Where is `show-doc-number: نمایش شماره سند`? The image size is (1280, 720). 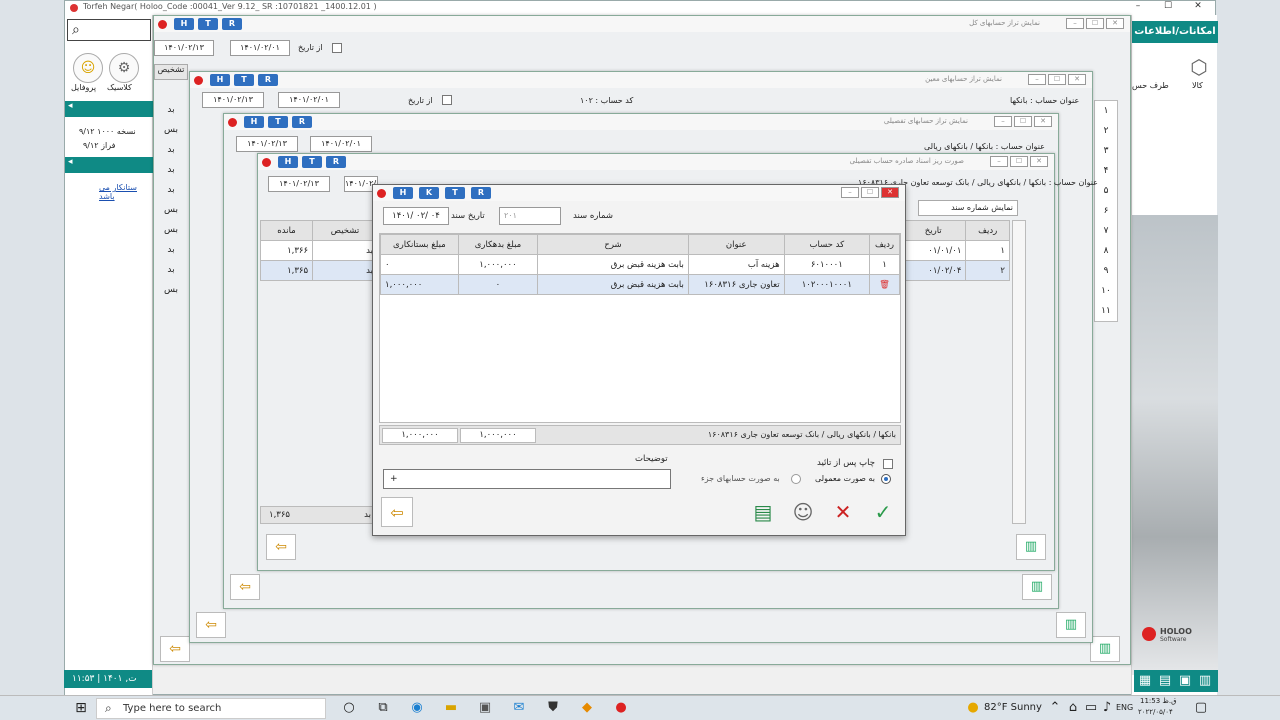
show-doc-number: نمایش شماره سند is located at coordinates (968, 208).